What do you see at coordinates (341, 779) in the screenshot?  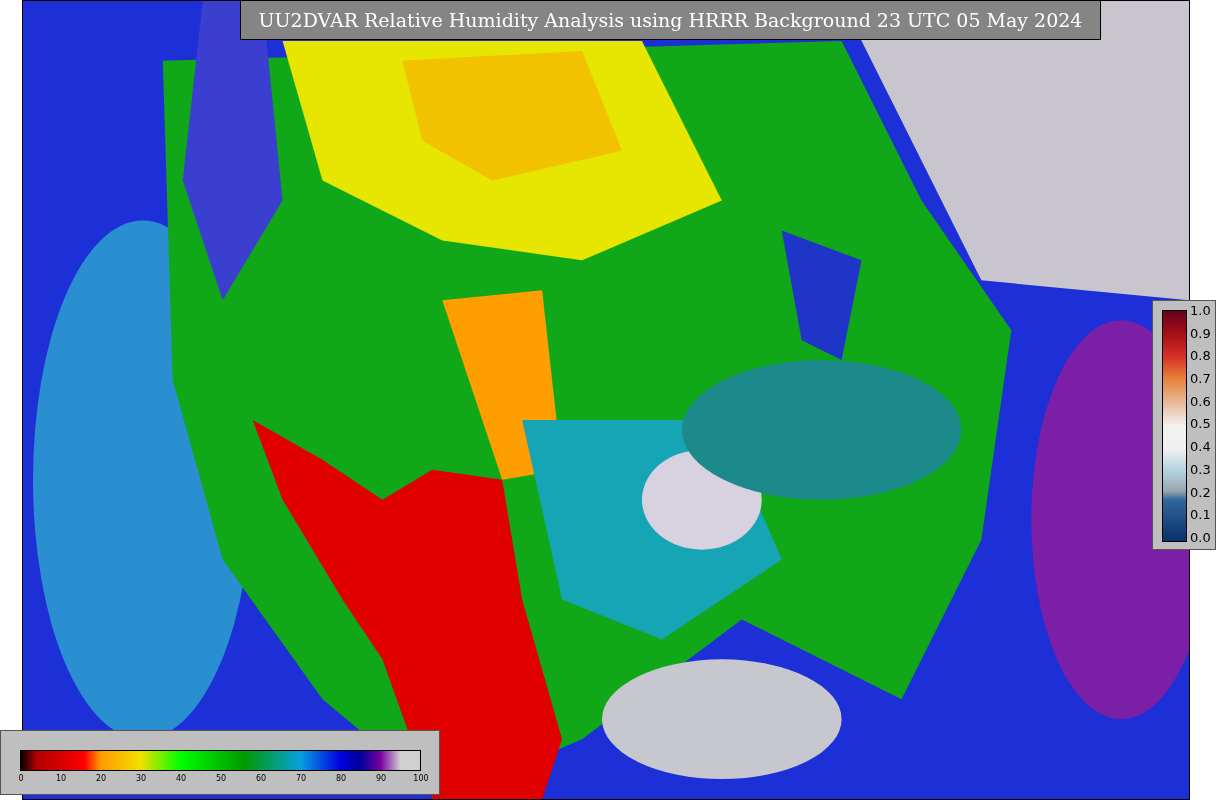 I see `colorbar-tick-label: 80` at bounding box center [341, 779].